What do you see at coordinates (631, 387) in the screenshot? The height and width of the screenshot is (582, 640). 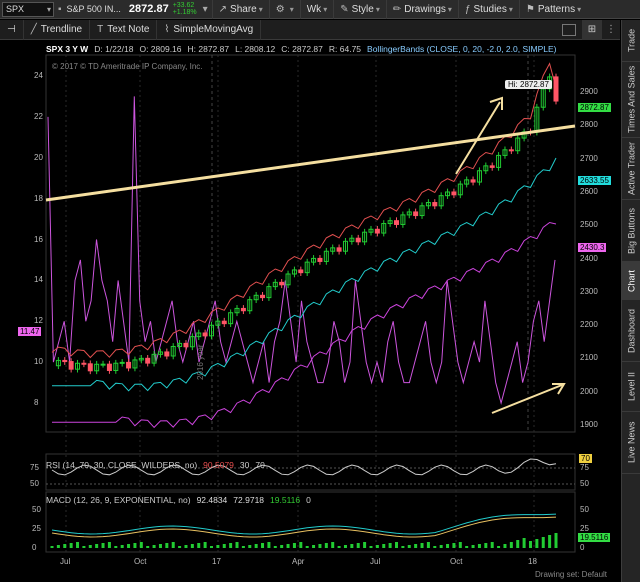 I see `sidebar-tab-level-ii: Level II` at bounding box center [631, 387].